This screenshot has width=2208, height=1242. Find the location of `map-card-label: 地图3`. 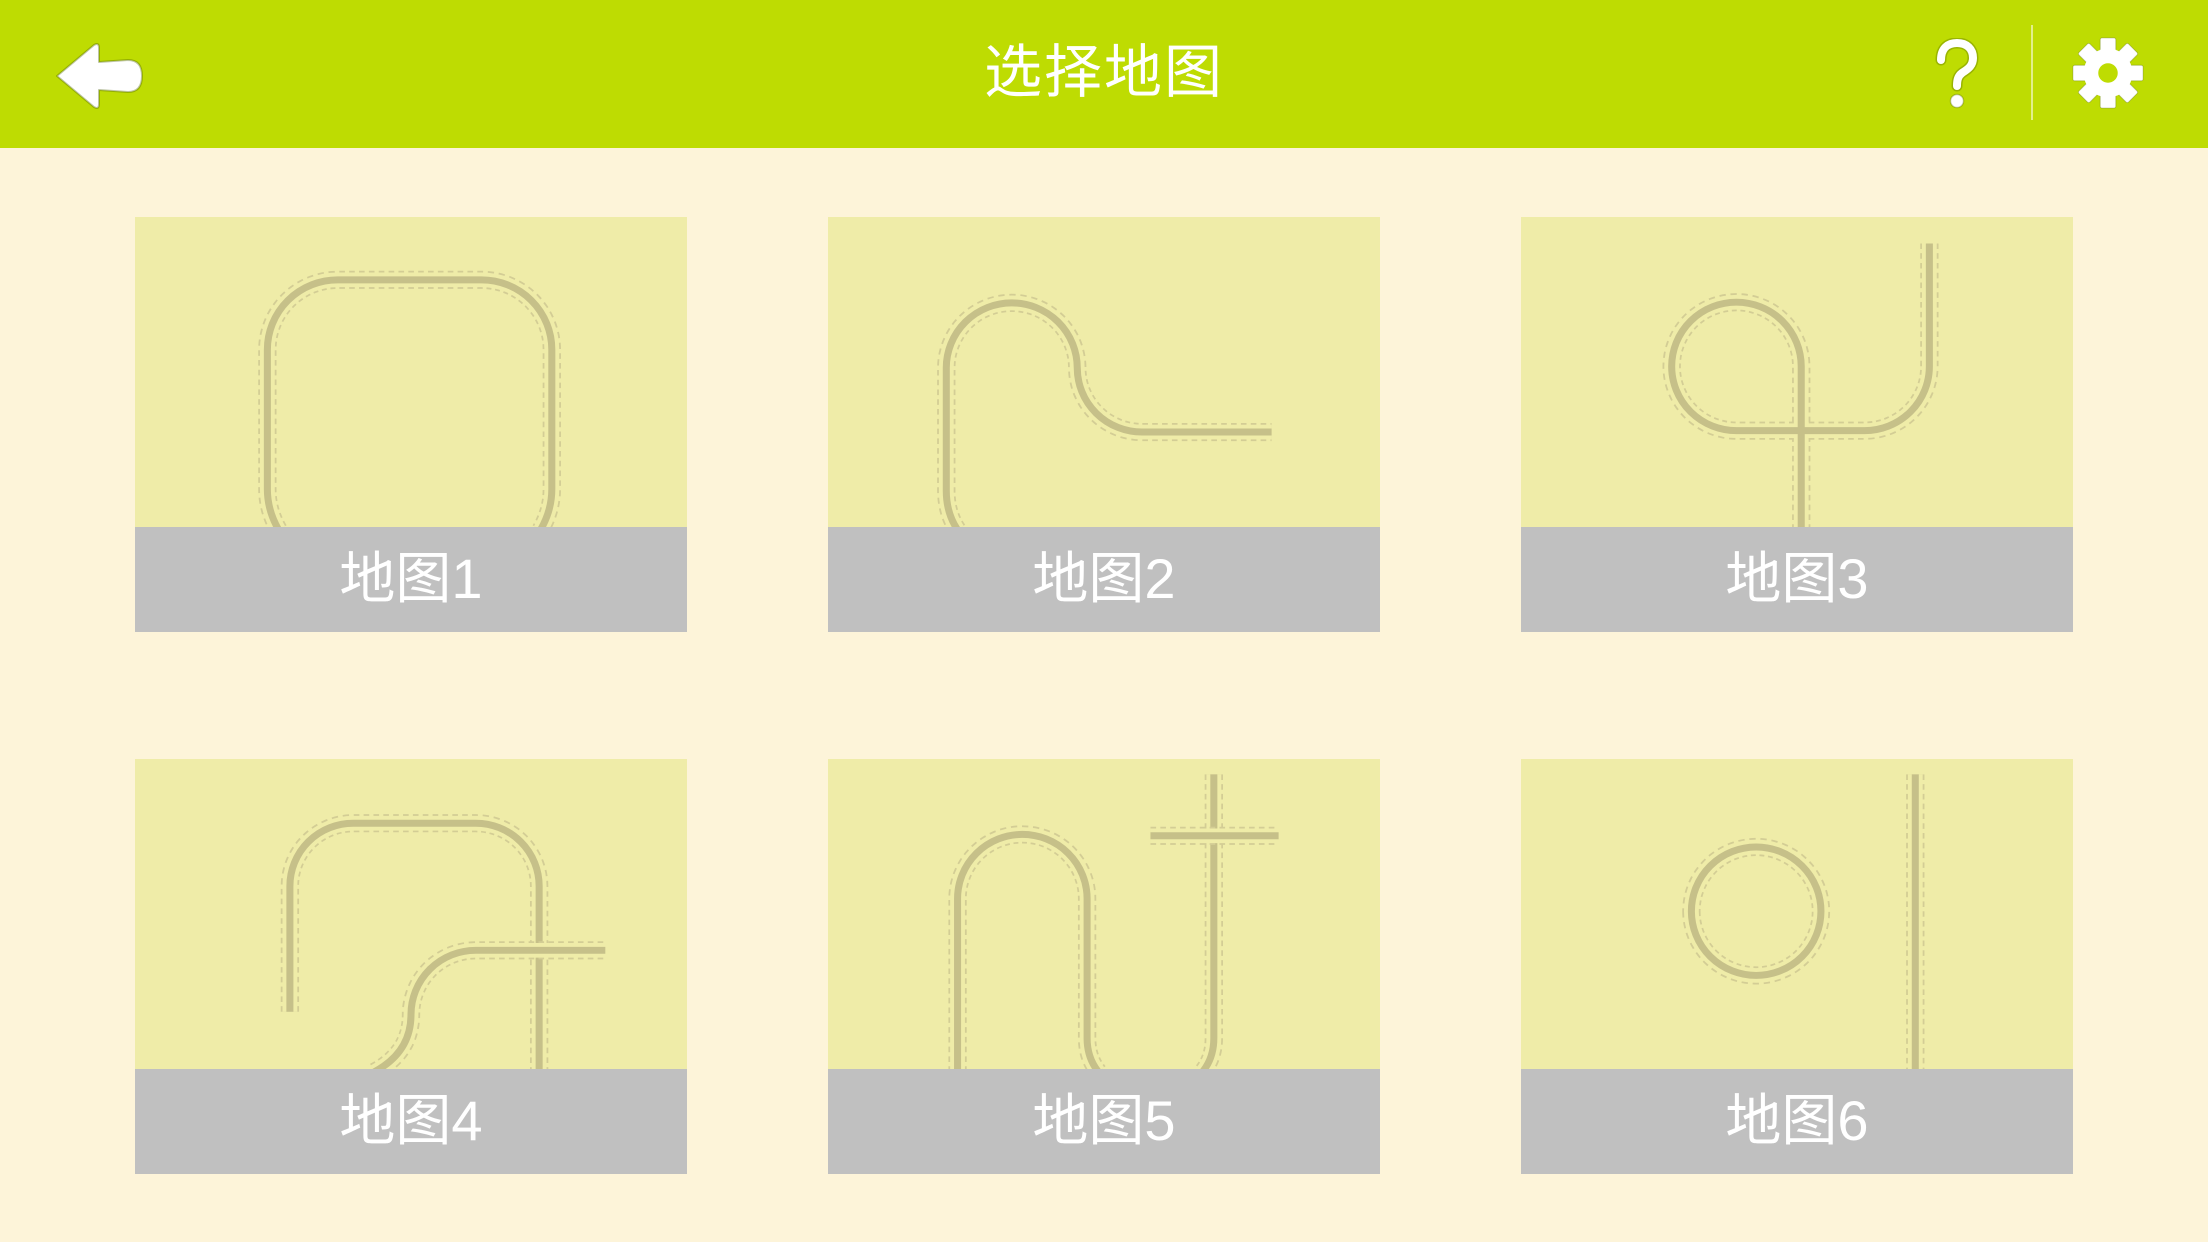

map-card-label: 地图3 is located at coordinates (1797, 579).